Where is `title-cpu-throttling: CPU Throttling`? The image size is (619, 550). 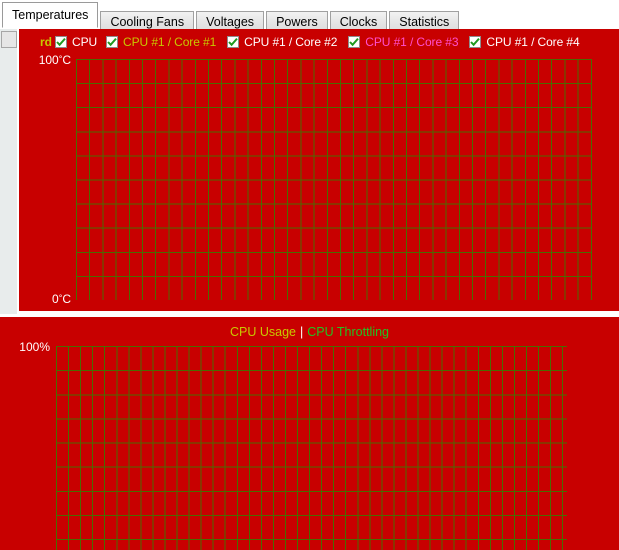
title-cpu-throttling: CPU Throttling is located at coordinates (348, 332).